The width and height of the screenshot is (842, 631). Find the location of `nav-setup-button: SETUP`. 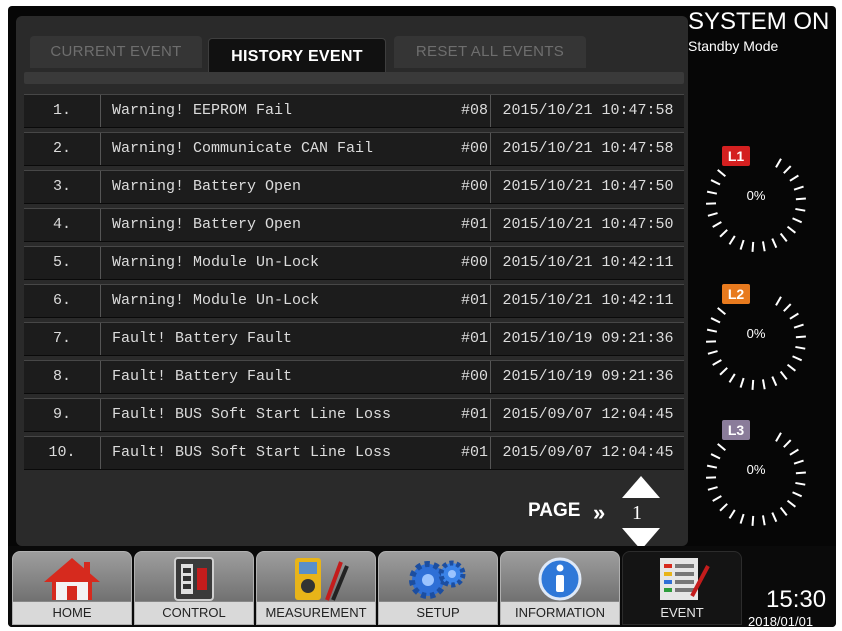

nav-setup-button: SETUP is located at coordinates (438, 588).